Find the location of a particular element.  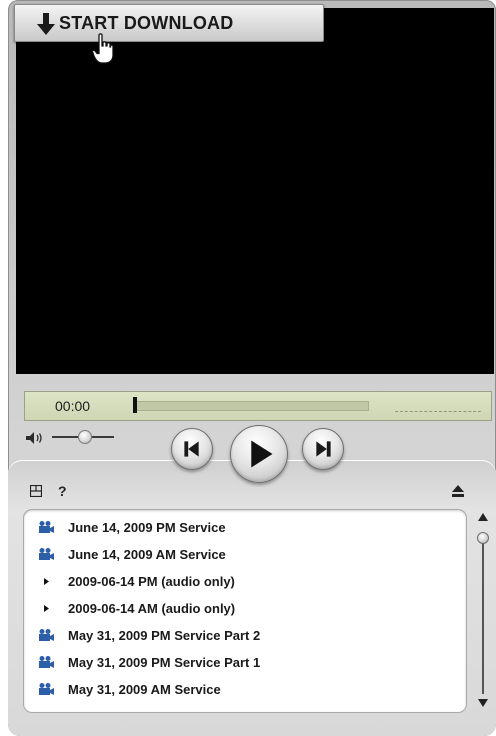

playlist-scrollbar is located at coordinates (483, 612).